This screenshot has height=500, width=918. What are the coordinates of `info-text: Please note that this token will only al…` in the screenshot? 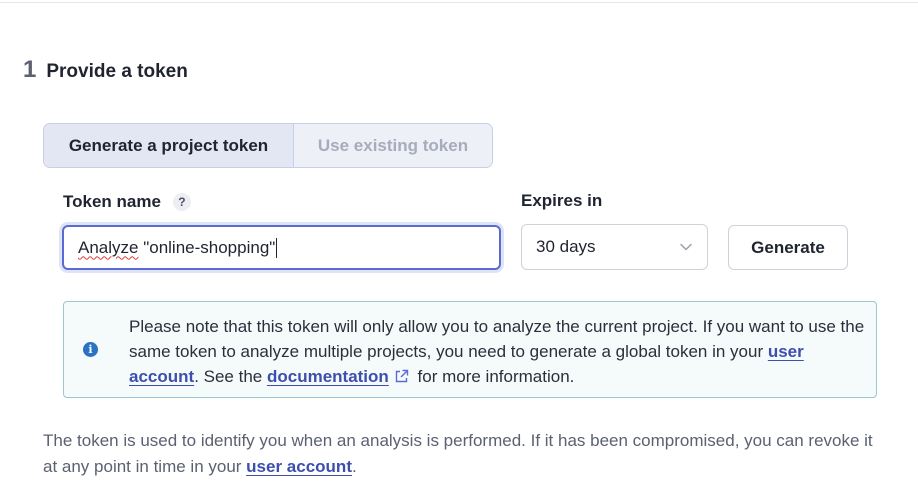 It's located at (499, 352).